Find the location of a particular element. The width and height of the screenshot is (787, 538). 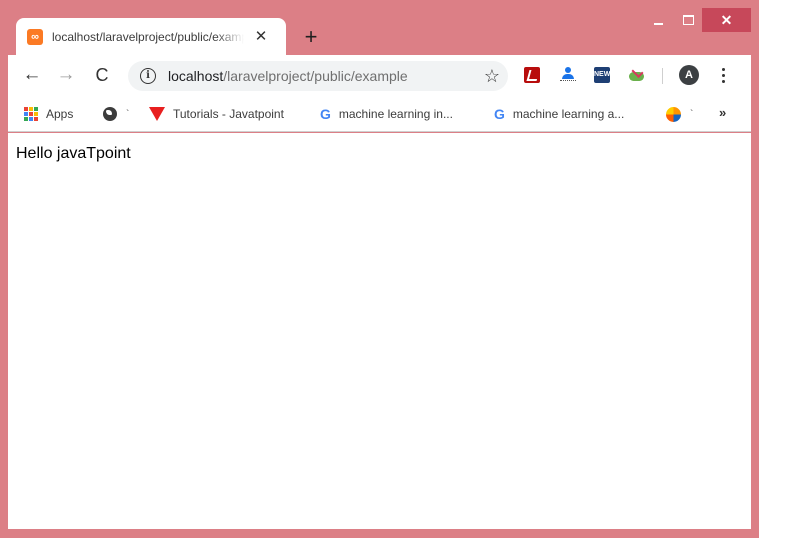

xampp-icon: ∞ is located at coordinates (35, 36).